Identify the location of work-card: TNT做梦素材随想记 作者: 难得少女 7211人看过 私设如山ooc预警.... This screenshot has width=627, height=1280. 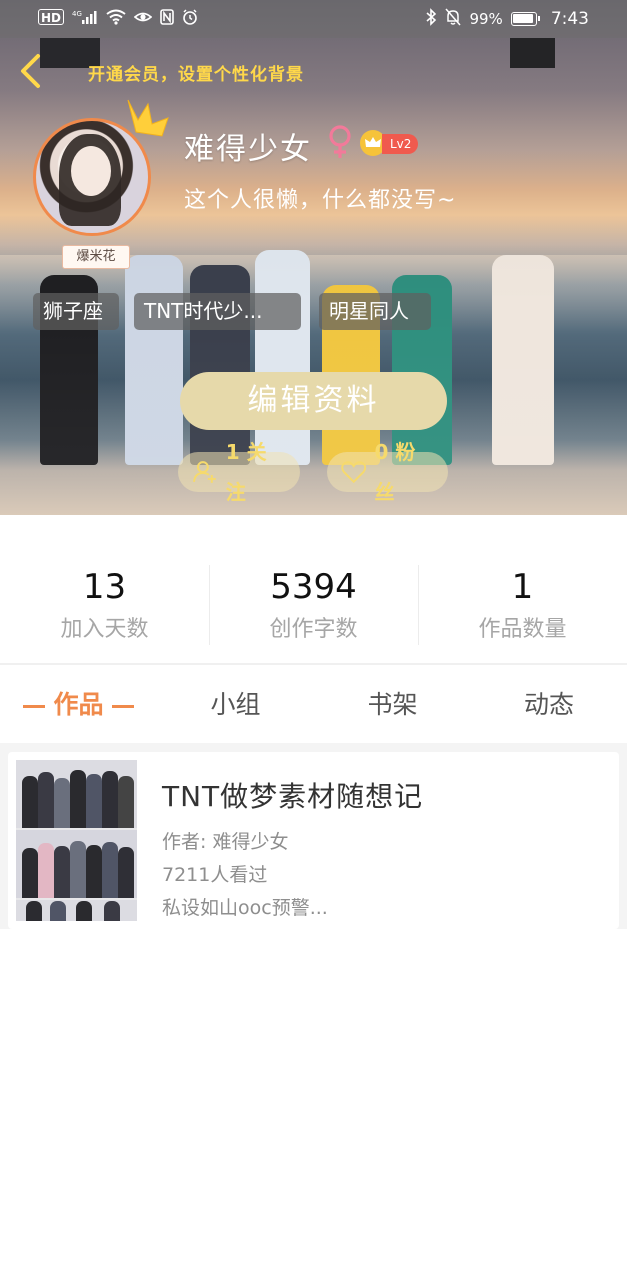
(313, 840).